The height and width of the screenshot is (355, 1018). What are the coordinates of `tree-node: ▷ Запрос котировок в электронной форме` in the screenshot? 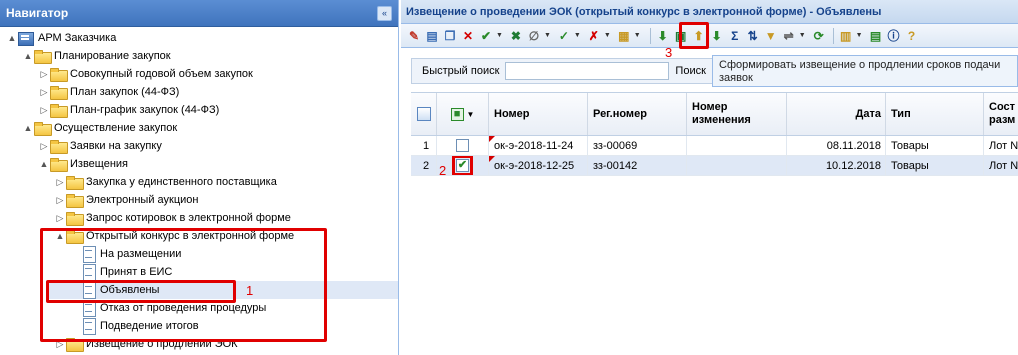 It's located at (172, 218).